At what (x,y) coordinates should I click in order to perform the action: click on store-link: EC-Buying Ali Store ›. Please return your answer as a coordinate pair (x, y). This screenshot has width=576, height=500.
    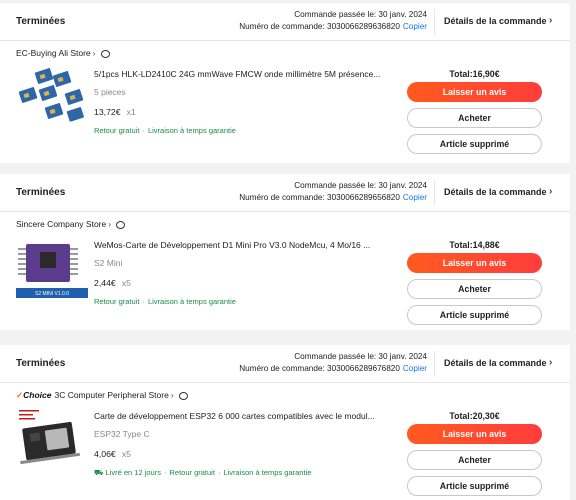
    Looking at the image, I should click on (63, 53).